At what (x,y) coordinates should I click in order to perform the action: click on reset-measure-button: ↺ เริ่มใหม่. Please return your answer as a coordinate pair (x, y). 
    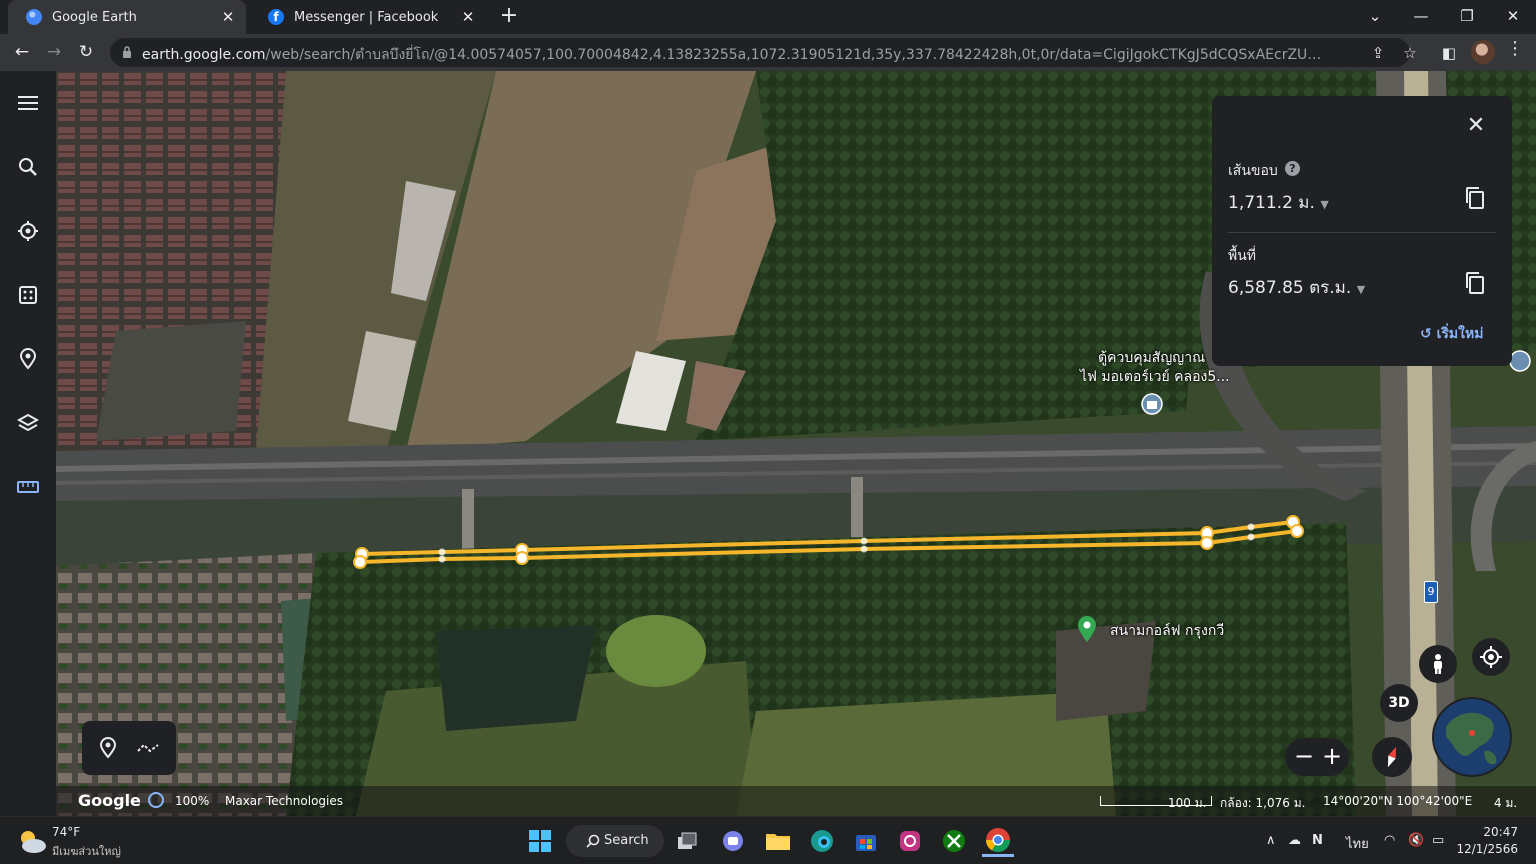
    Looking at the image, I should click on (1451, 334).